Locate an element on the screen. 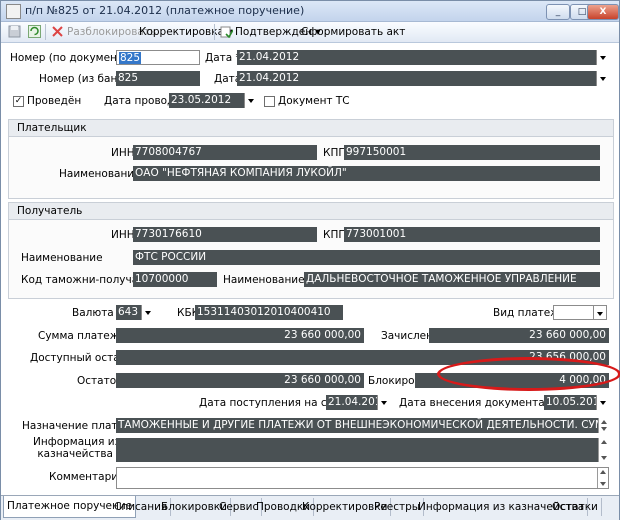  posted-checkbox: ✓ is located at coordinates (18, 101).